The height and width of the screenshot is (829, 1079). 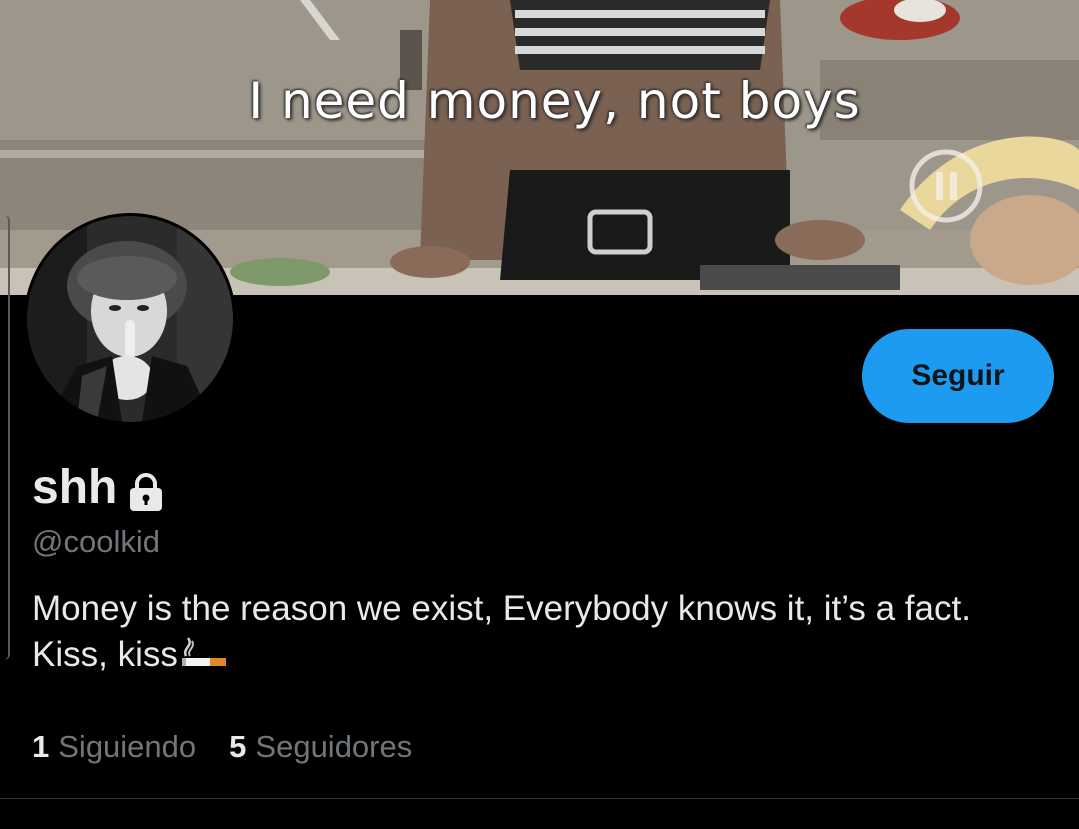 I want to click on display-name: shh, so click(x=75, y=487).